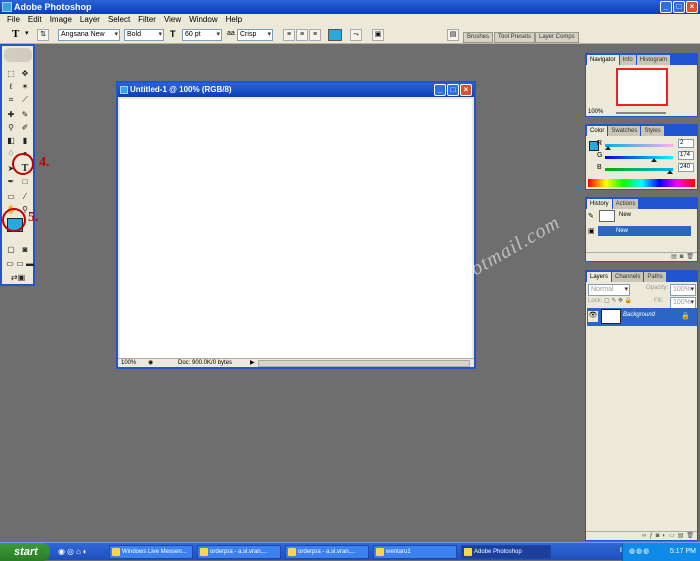 The height and width of the screenshot is (561, 700). Describe the element at coordinates (690, 257) in the screenshot. I see `delete-state-icon: 🗑` at that location.